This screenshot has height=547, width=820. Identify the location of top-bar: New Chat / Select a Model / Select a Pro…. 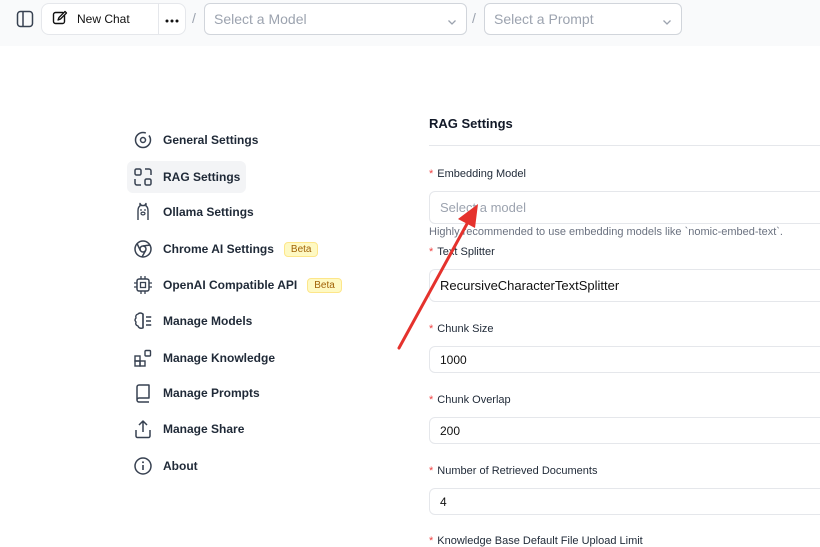
(410, 23).